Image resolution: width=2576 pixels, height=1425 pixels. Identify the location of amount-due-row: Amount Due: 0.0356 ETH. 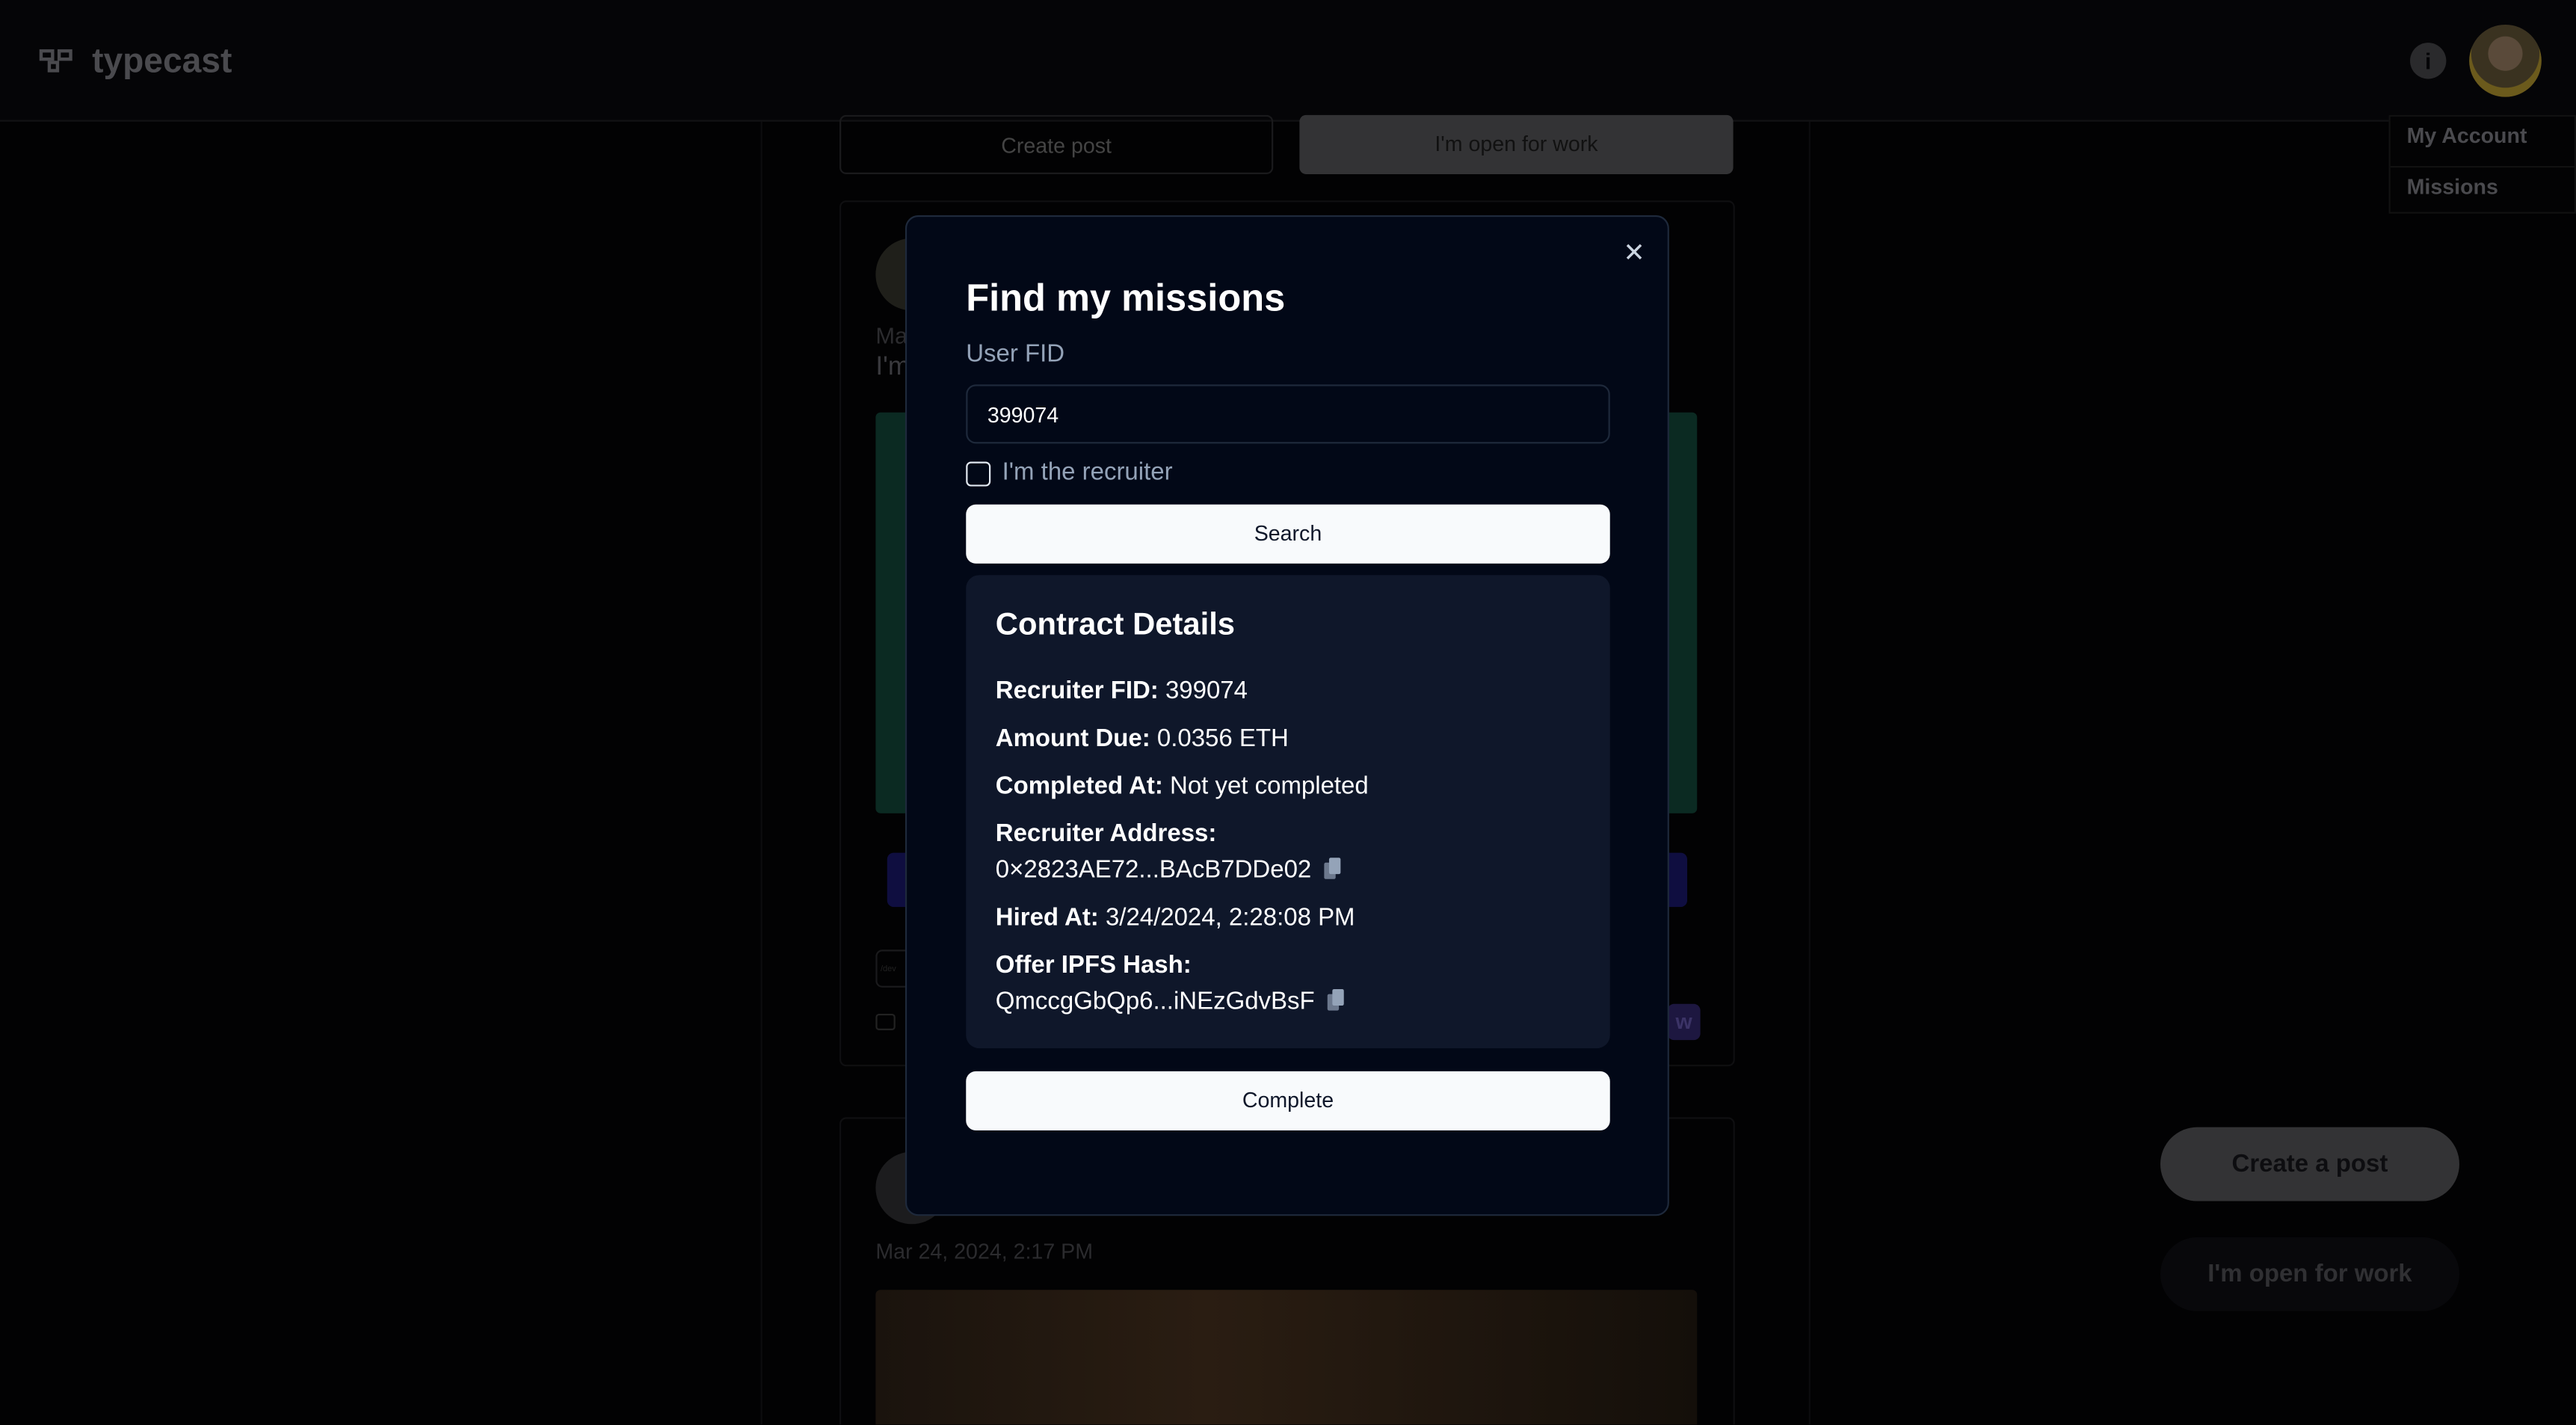
(1288, 739).